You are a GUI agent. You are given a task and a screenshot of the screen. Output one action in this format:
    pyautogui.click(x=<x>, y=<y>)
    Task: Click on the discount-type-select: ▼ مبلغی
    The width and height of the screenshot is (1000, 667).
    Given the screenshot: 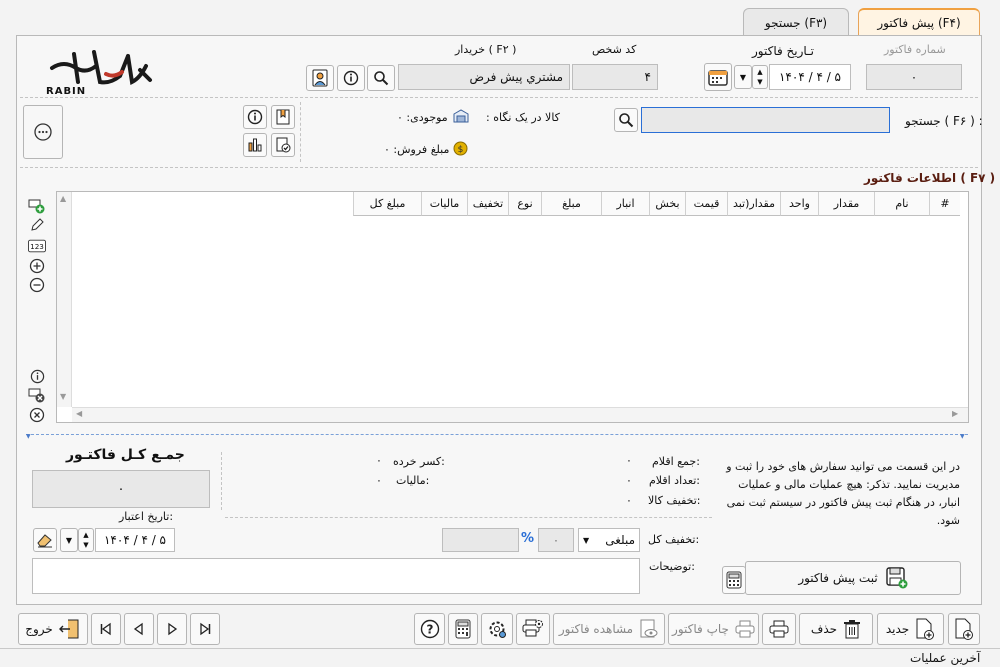 What is the action you would take?
    pyautogui.click(x=609, y=540)
    